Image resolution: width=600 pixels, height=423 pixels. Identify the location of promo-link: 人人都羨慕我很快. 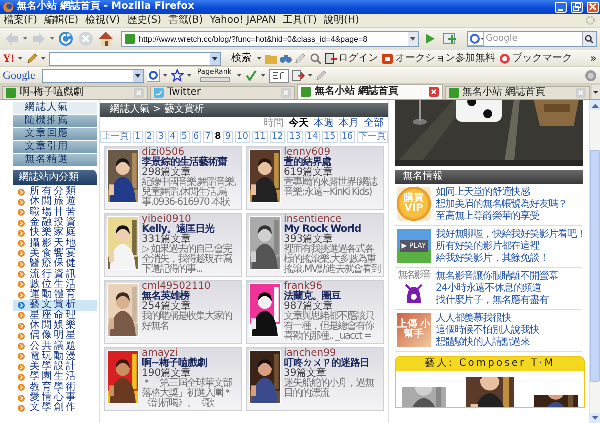
(488, 318).